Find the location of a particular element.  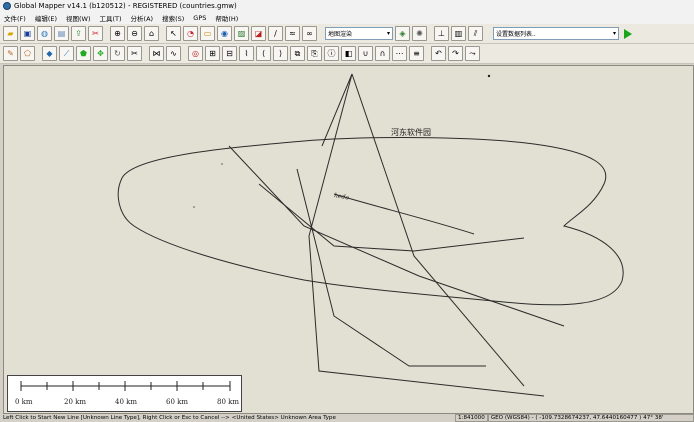

vertex-add-icon: ⊞ is located at coordinates (212, 53).